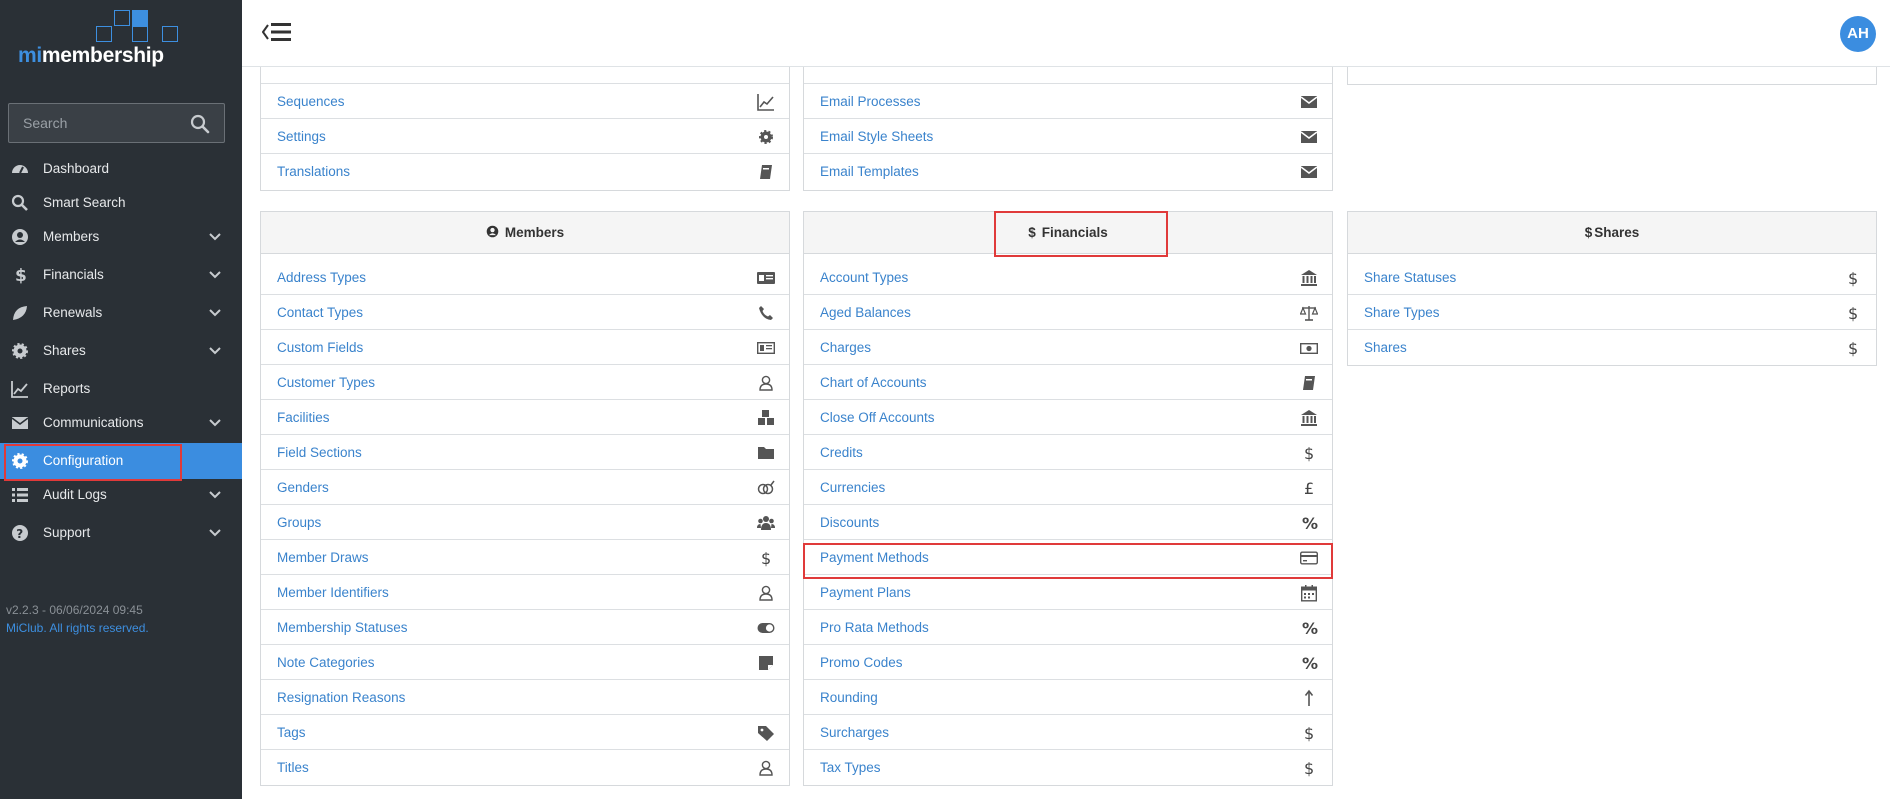 Image resolution: width=1890 pixels, height=799 pixels. What do you see at coordinates (525, 417) in the screenshot?
I see `list-item: Facilities` at bounding box center [525, 417].